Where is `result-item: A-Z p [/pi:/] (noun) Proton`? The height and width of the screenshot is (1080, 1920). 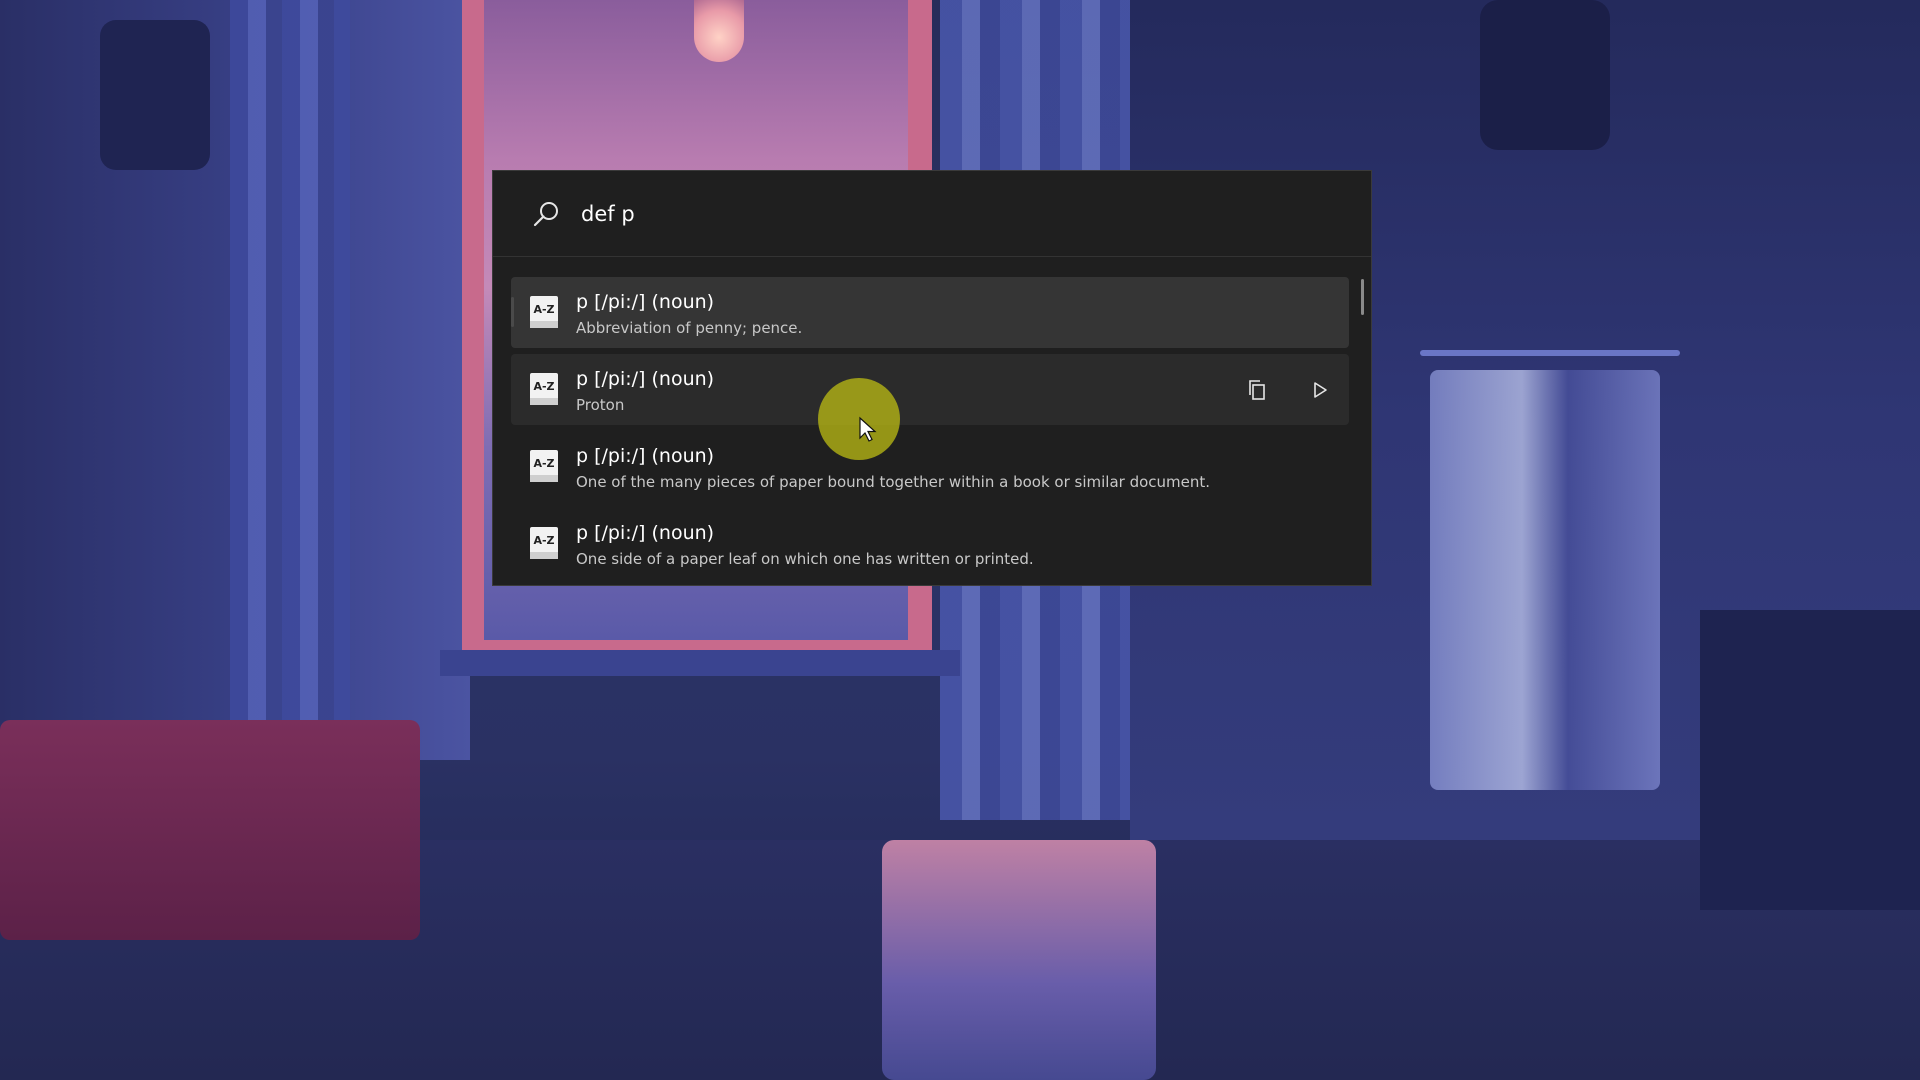
result-item: A-Z p [/pi:/] (noun) Proton is located at coordinates (930, 389).